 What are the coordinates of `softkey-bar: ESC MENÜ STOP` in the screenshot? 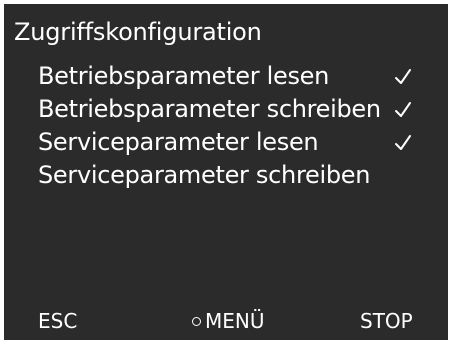 It's located at (226, 321).